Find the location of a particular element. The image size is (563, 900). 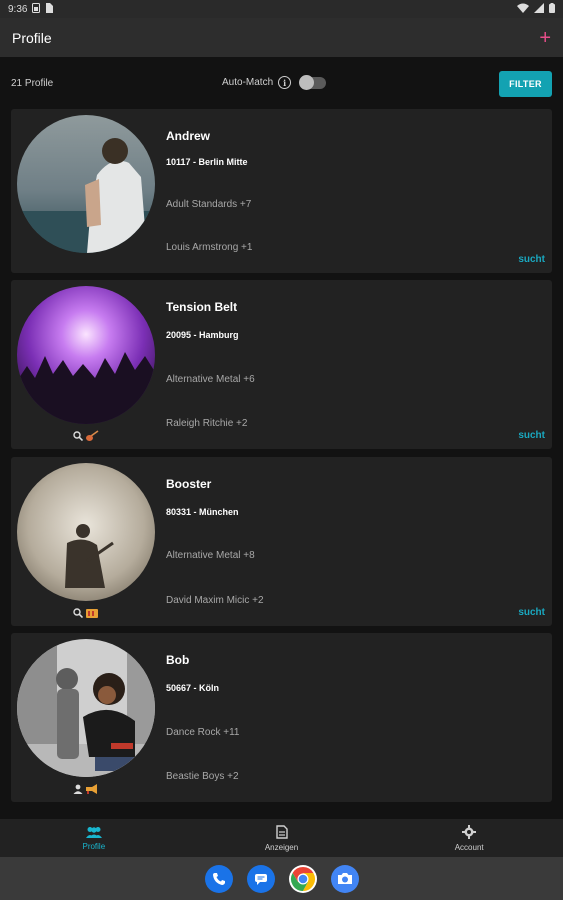

nav-label: Anzeigen is located at coordinates (281, 847).